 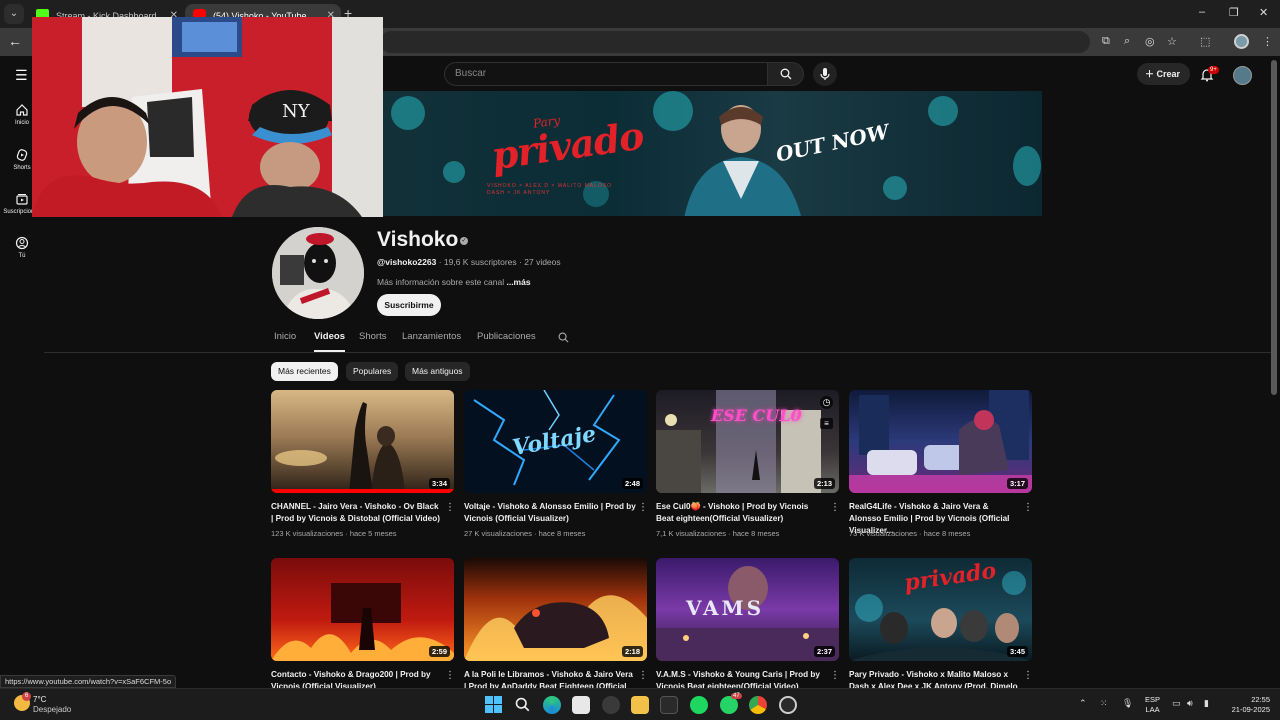 What do you see at coordinates (563, 337) in the screenshot?
I see `channel-search-icon` at bounding box center [563, 337].